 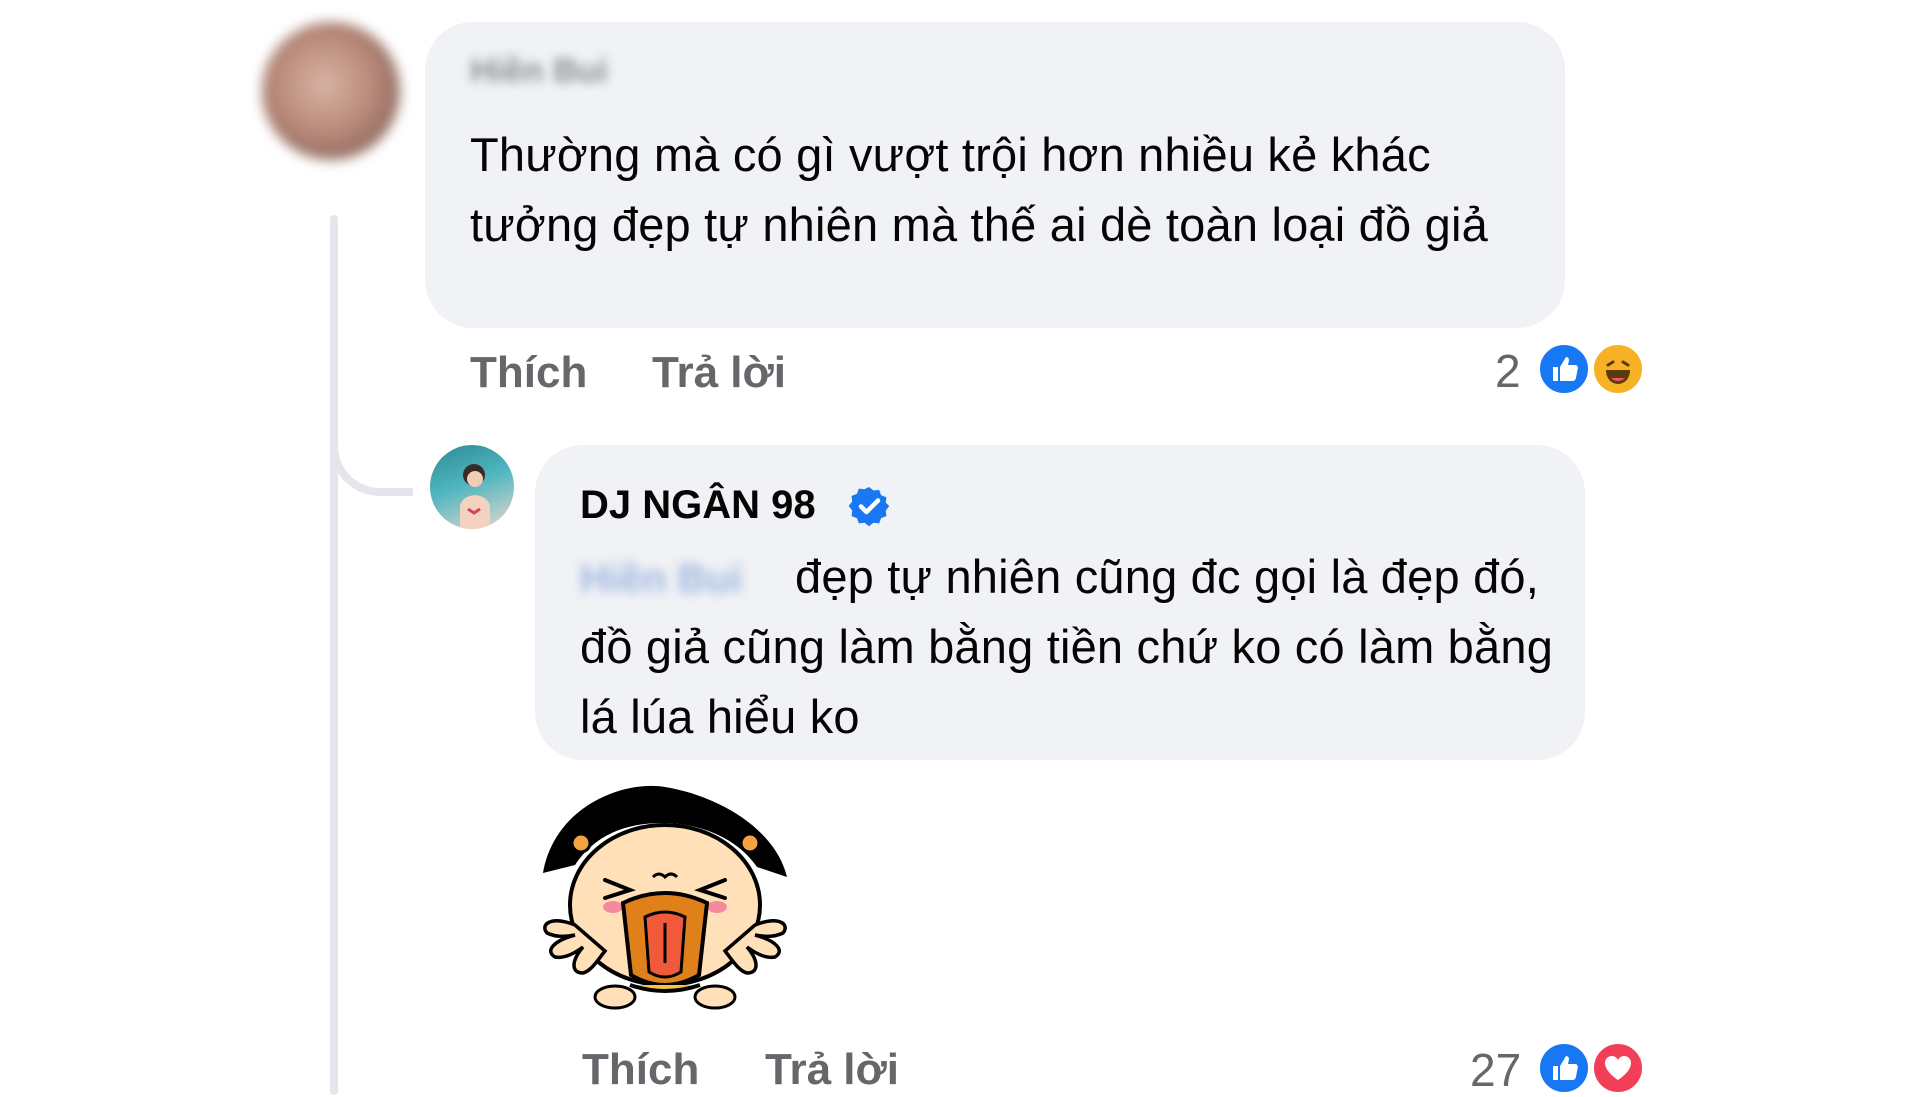 What do you see at coordinates (661, 579) in the screenshot?
I see `mention-blurred: Hiền Bui` at bounding box center [661, 579].